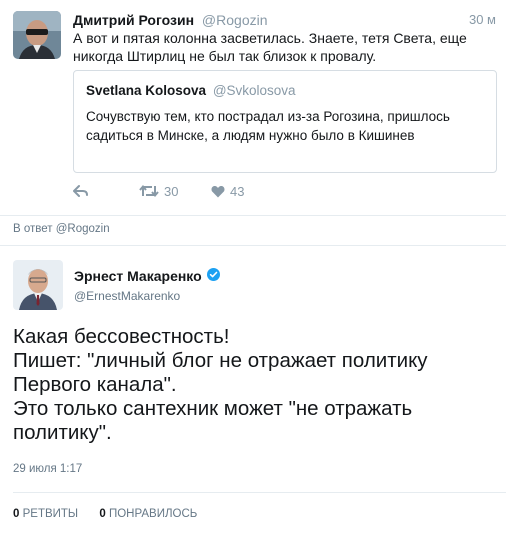 The image size is (506, 534). I want to click on retweet-icon, so click(149, 191).